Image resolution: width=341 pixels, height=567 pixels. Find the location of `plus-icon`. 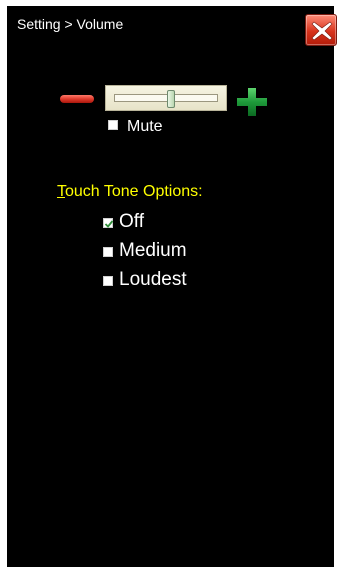

plus-icon is located at coordinates (252, 102).